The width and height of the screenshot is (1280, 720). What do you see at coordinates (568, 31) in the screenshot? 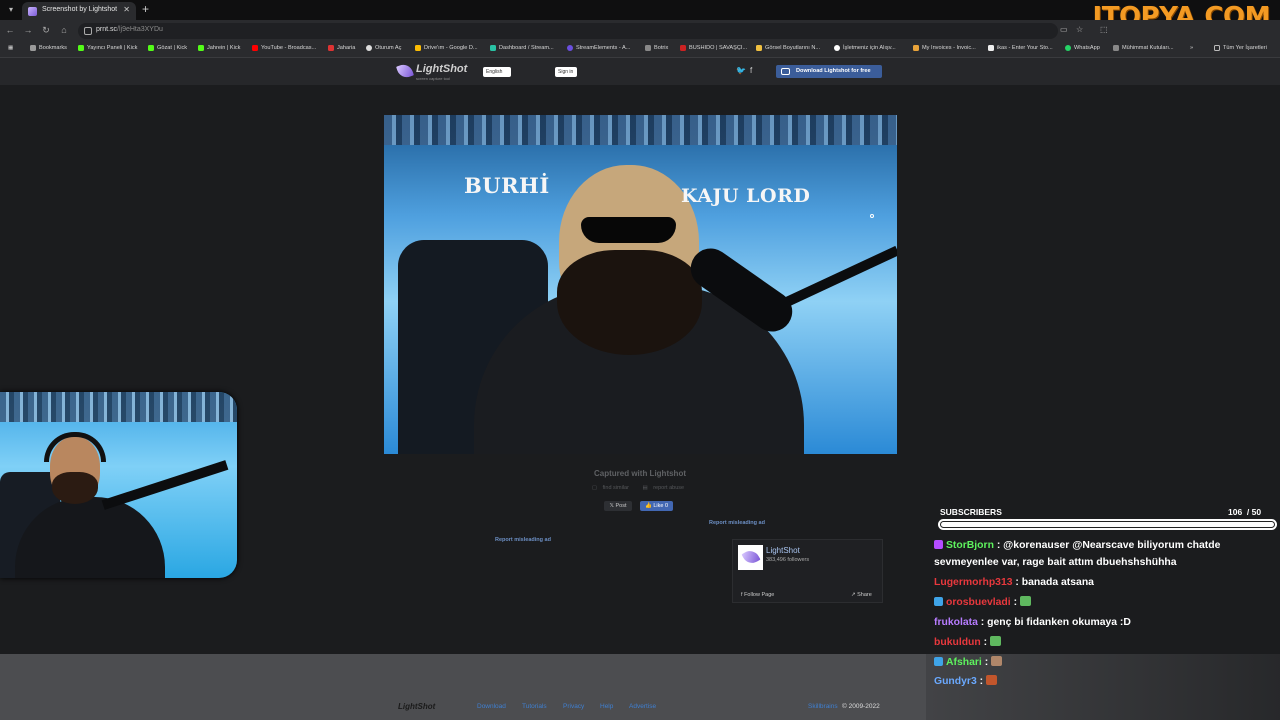
I see `address-bar: prnt.sc/lj9eHta3XYDu` at bounding box center [568, 31].